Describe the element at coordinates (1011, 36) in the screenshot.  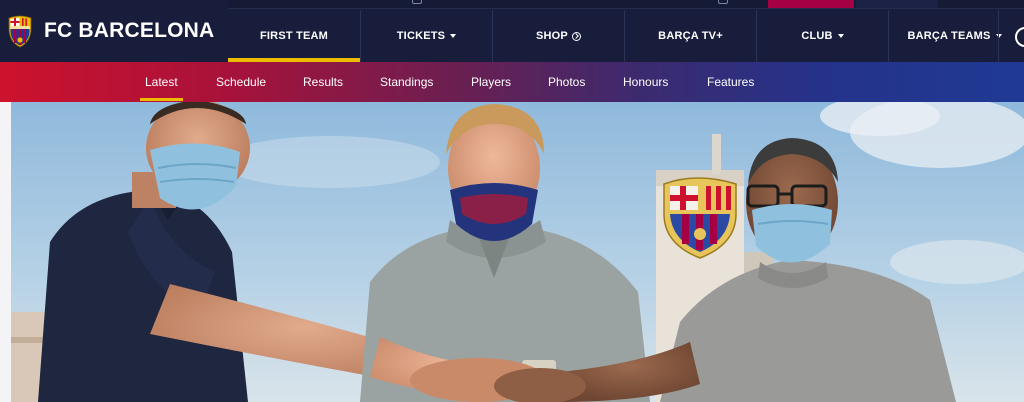
I see `search-button` at that location.